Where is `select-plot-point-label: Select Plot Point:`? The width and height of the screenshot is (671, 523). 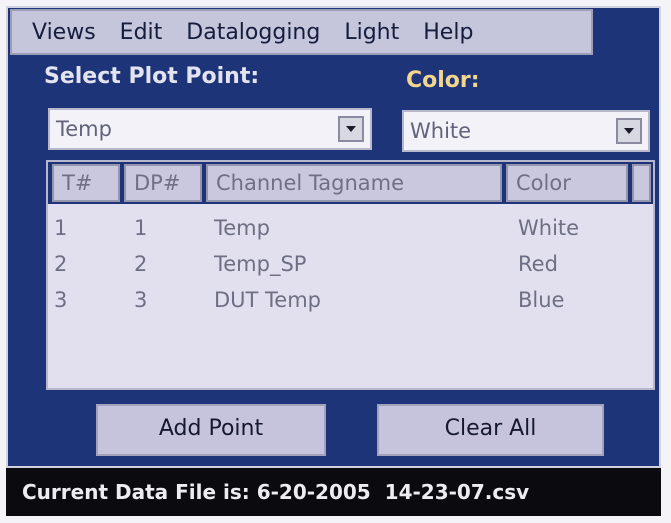 select-plot-point-label: Select Plot Point: is located at coordinates (152, 76).